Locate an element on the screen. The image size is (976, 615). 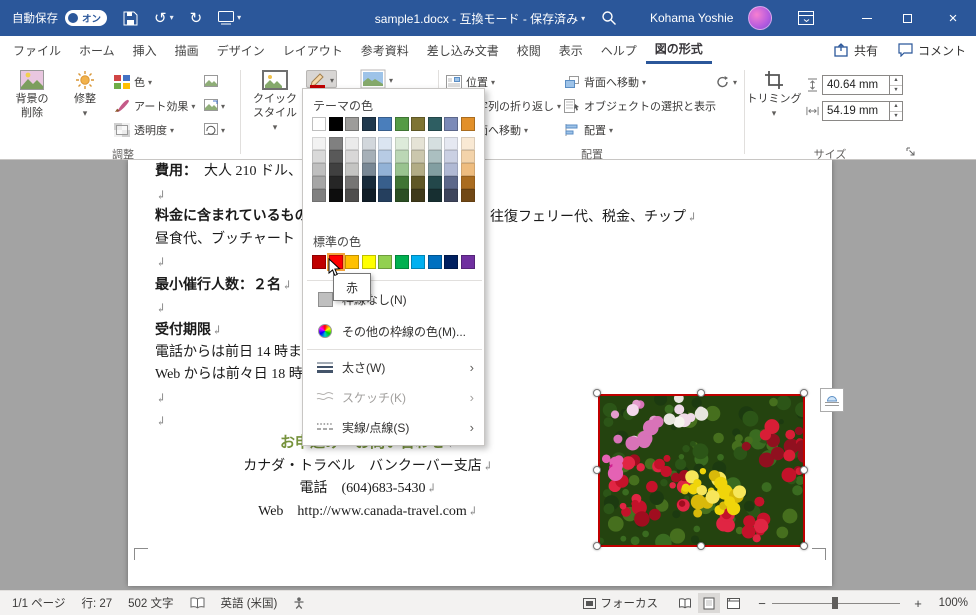
minimize-button is located at coordinates (867, 18).